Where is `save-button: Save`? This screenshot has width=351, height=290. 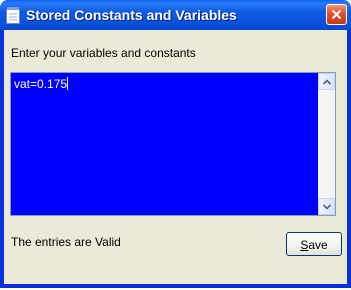 save-button: Save is located at coordinates (314, 244).